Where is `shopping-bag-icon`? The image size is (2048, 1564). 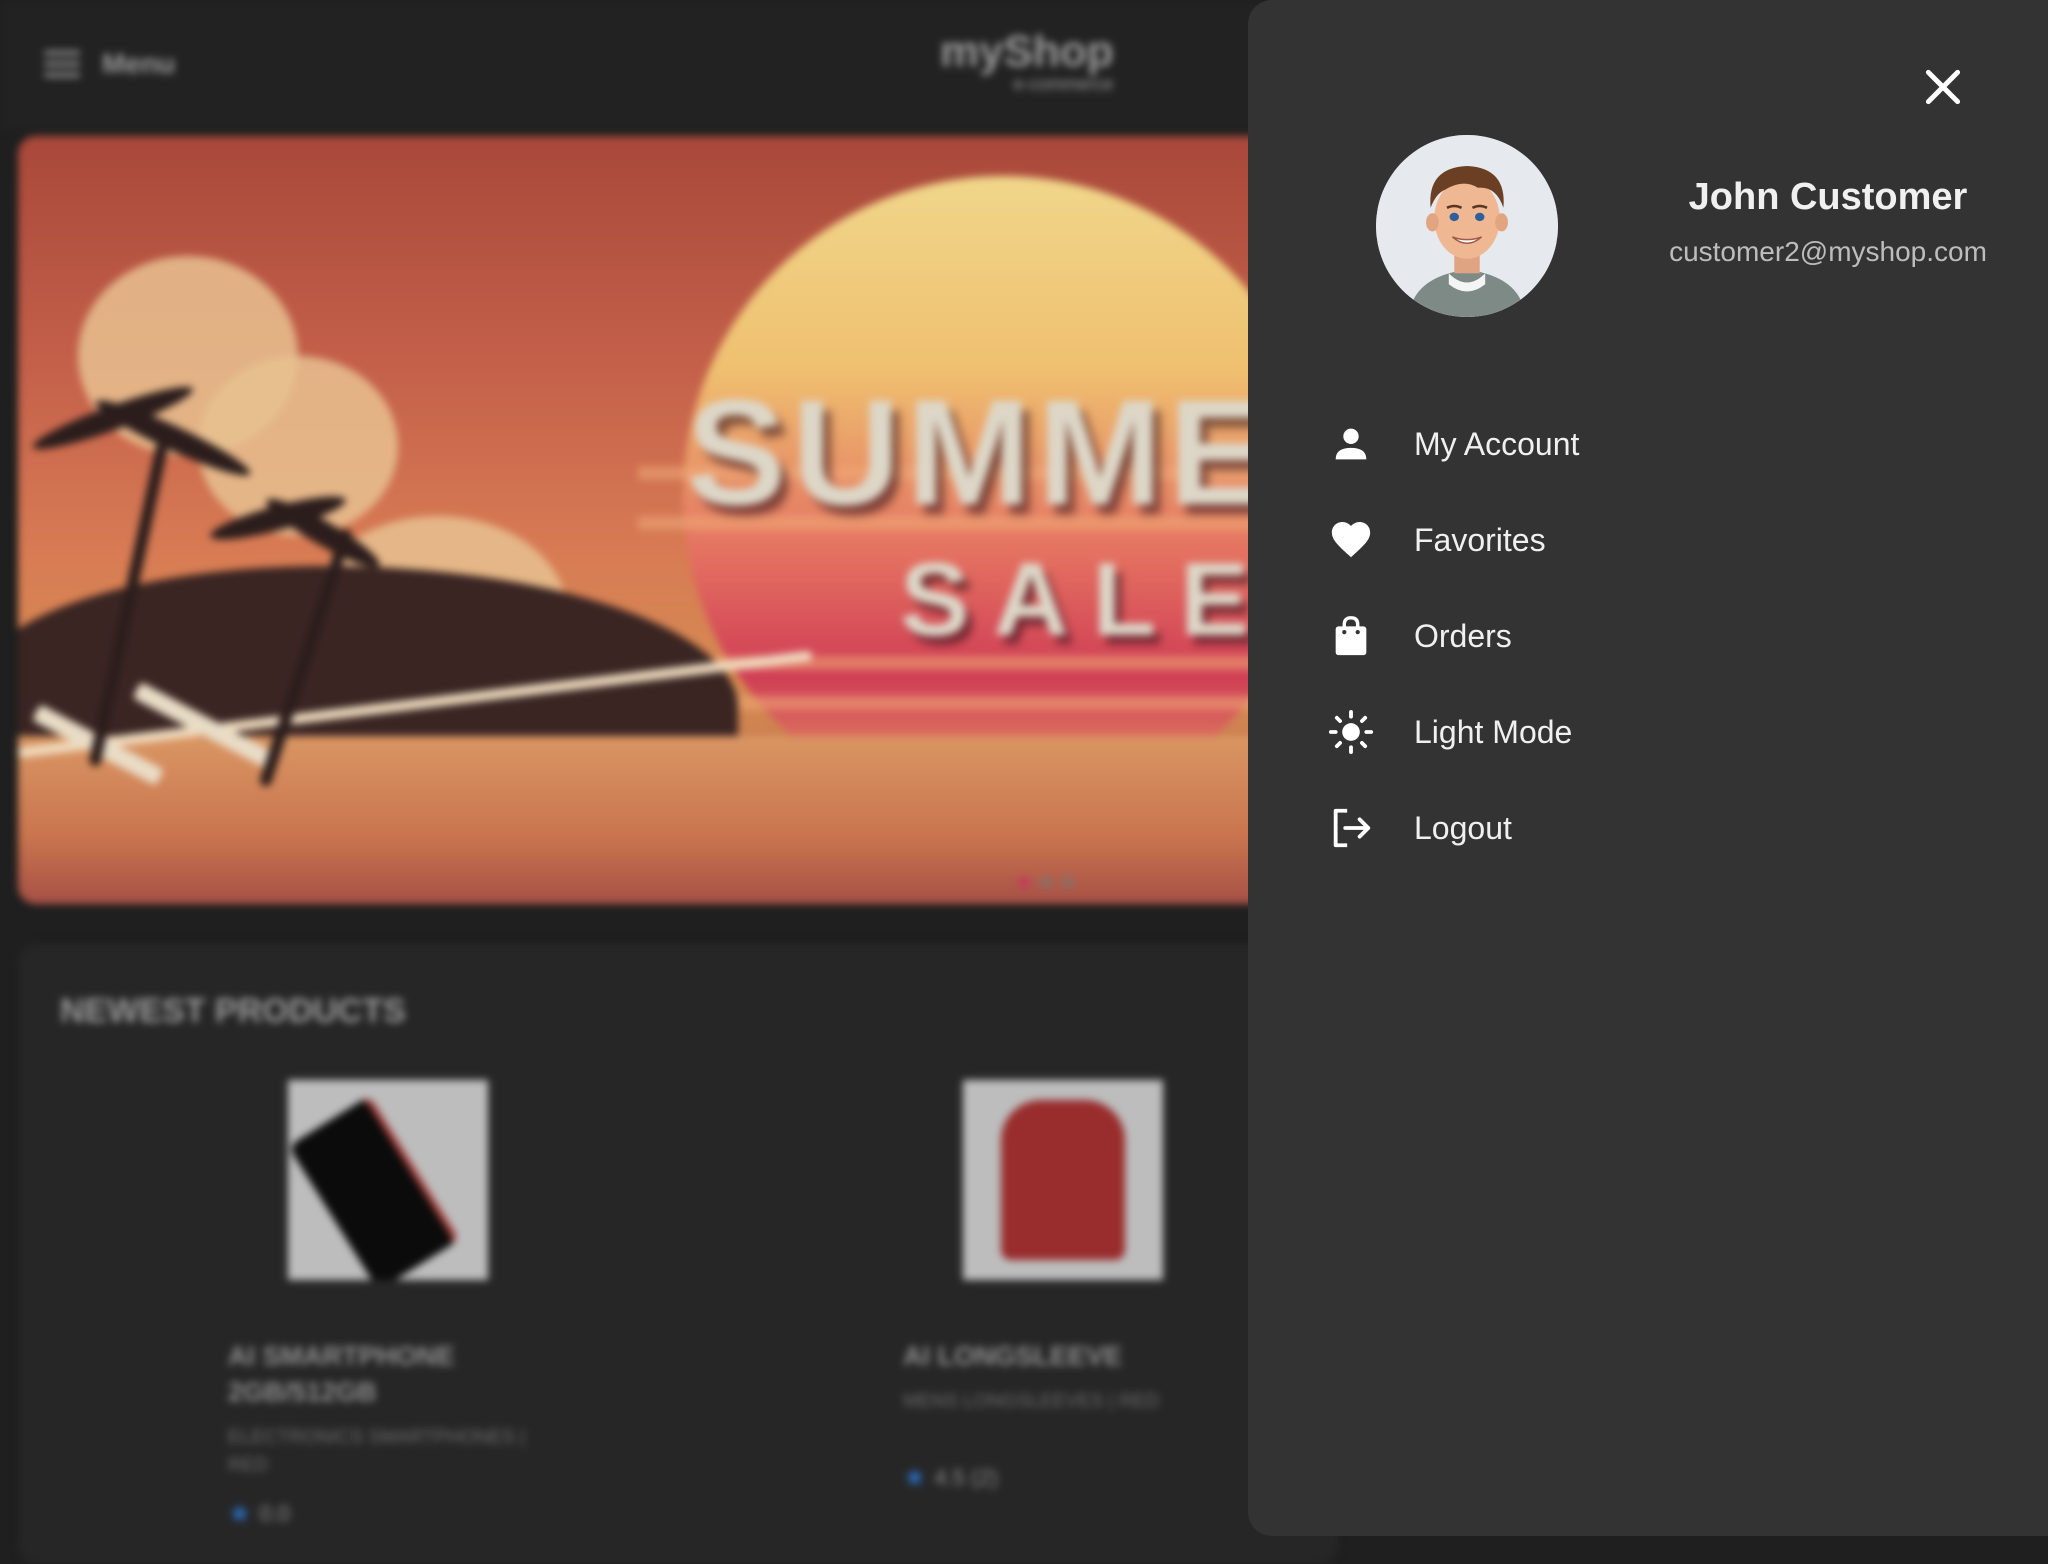 shopping-bag-icon is located at coordinates (1351, 636).